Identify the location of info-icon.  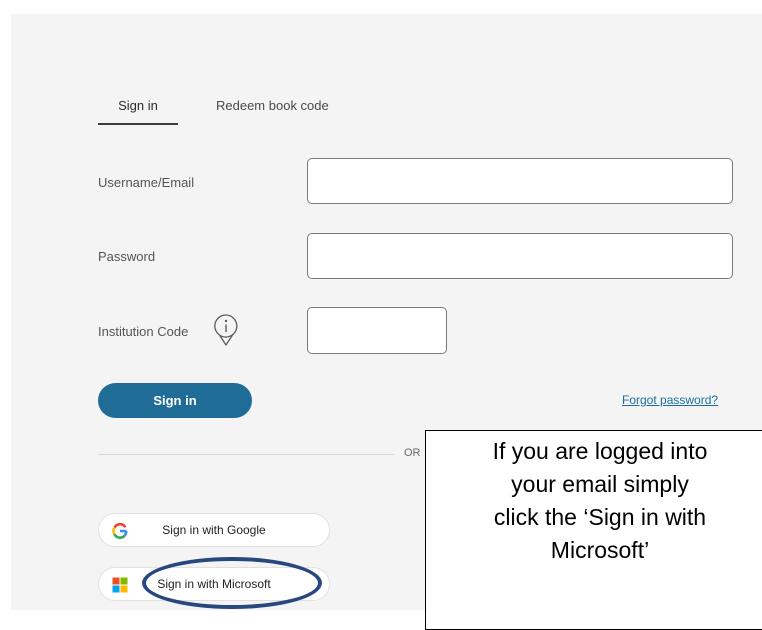
(226, 330).